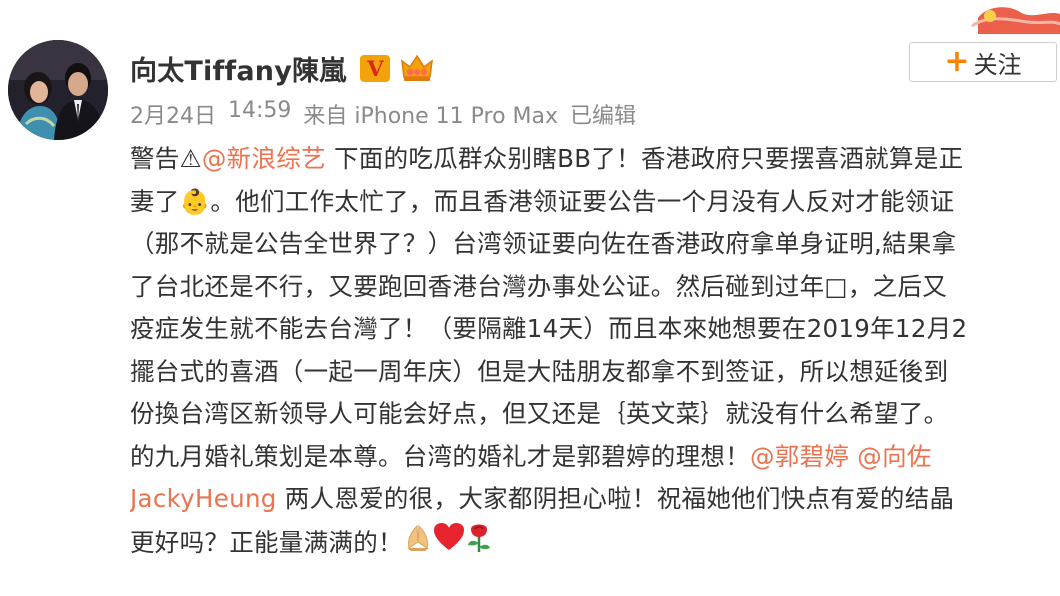 The width and height of the screenshot is (1060, 596). What do you see at coordinates (440, 456) in the screenshot?
I see `post-text-segment: 的九月婚礼策划是本尊。台湾的婚礼才是郭碧婷的理想！` at bounding box center [440, 456].